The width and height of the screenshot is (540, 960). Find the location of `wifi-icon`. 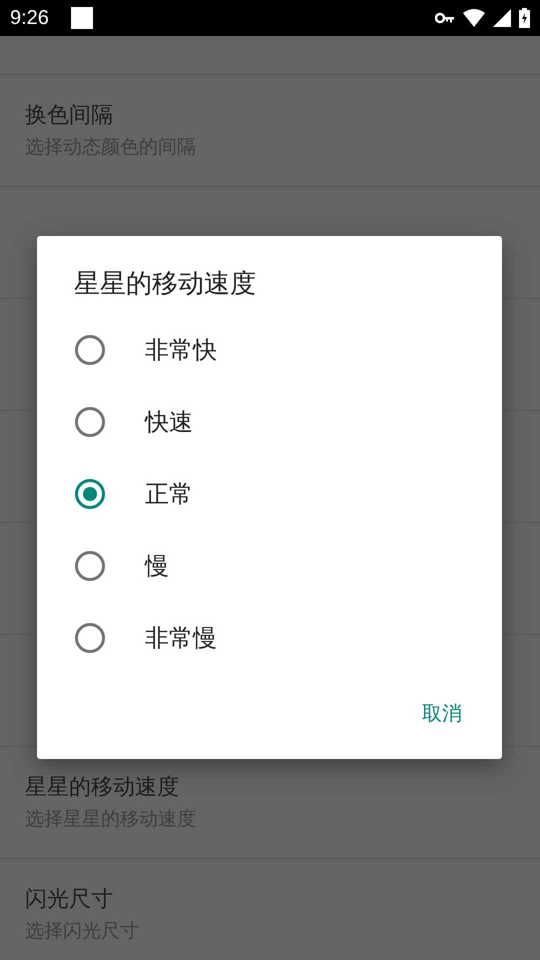

wifi-icon is located at coordinates (474, 18).